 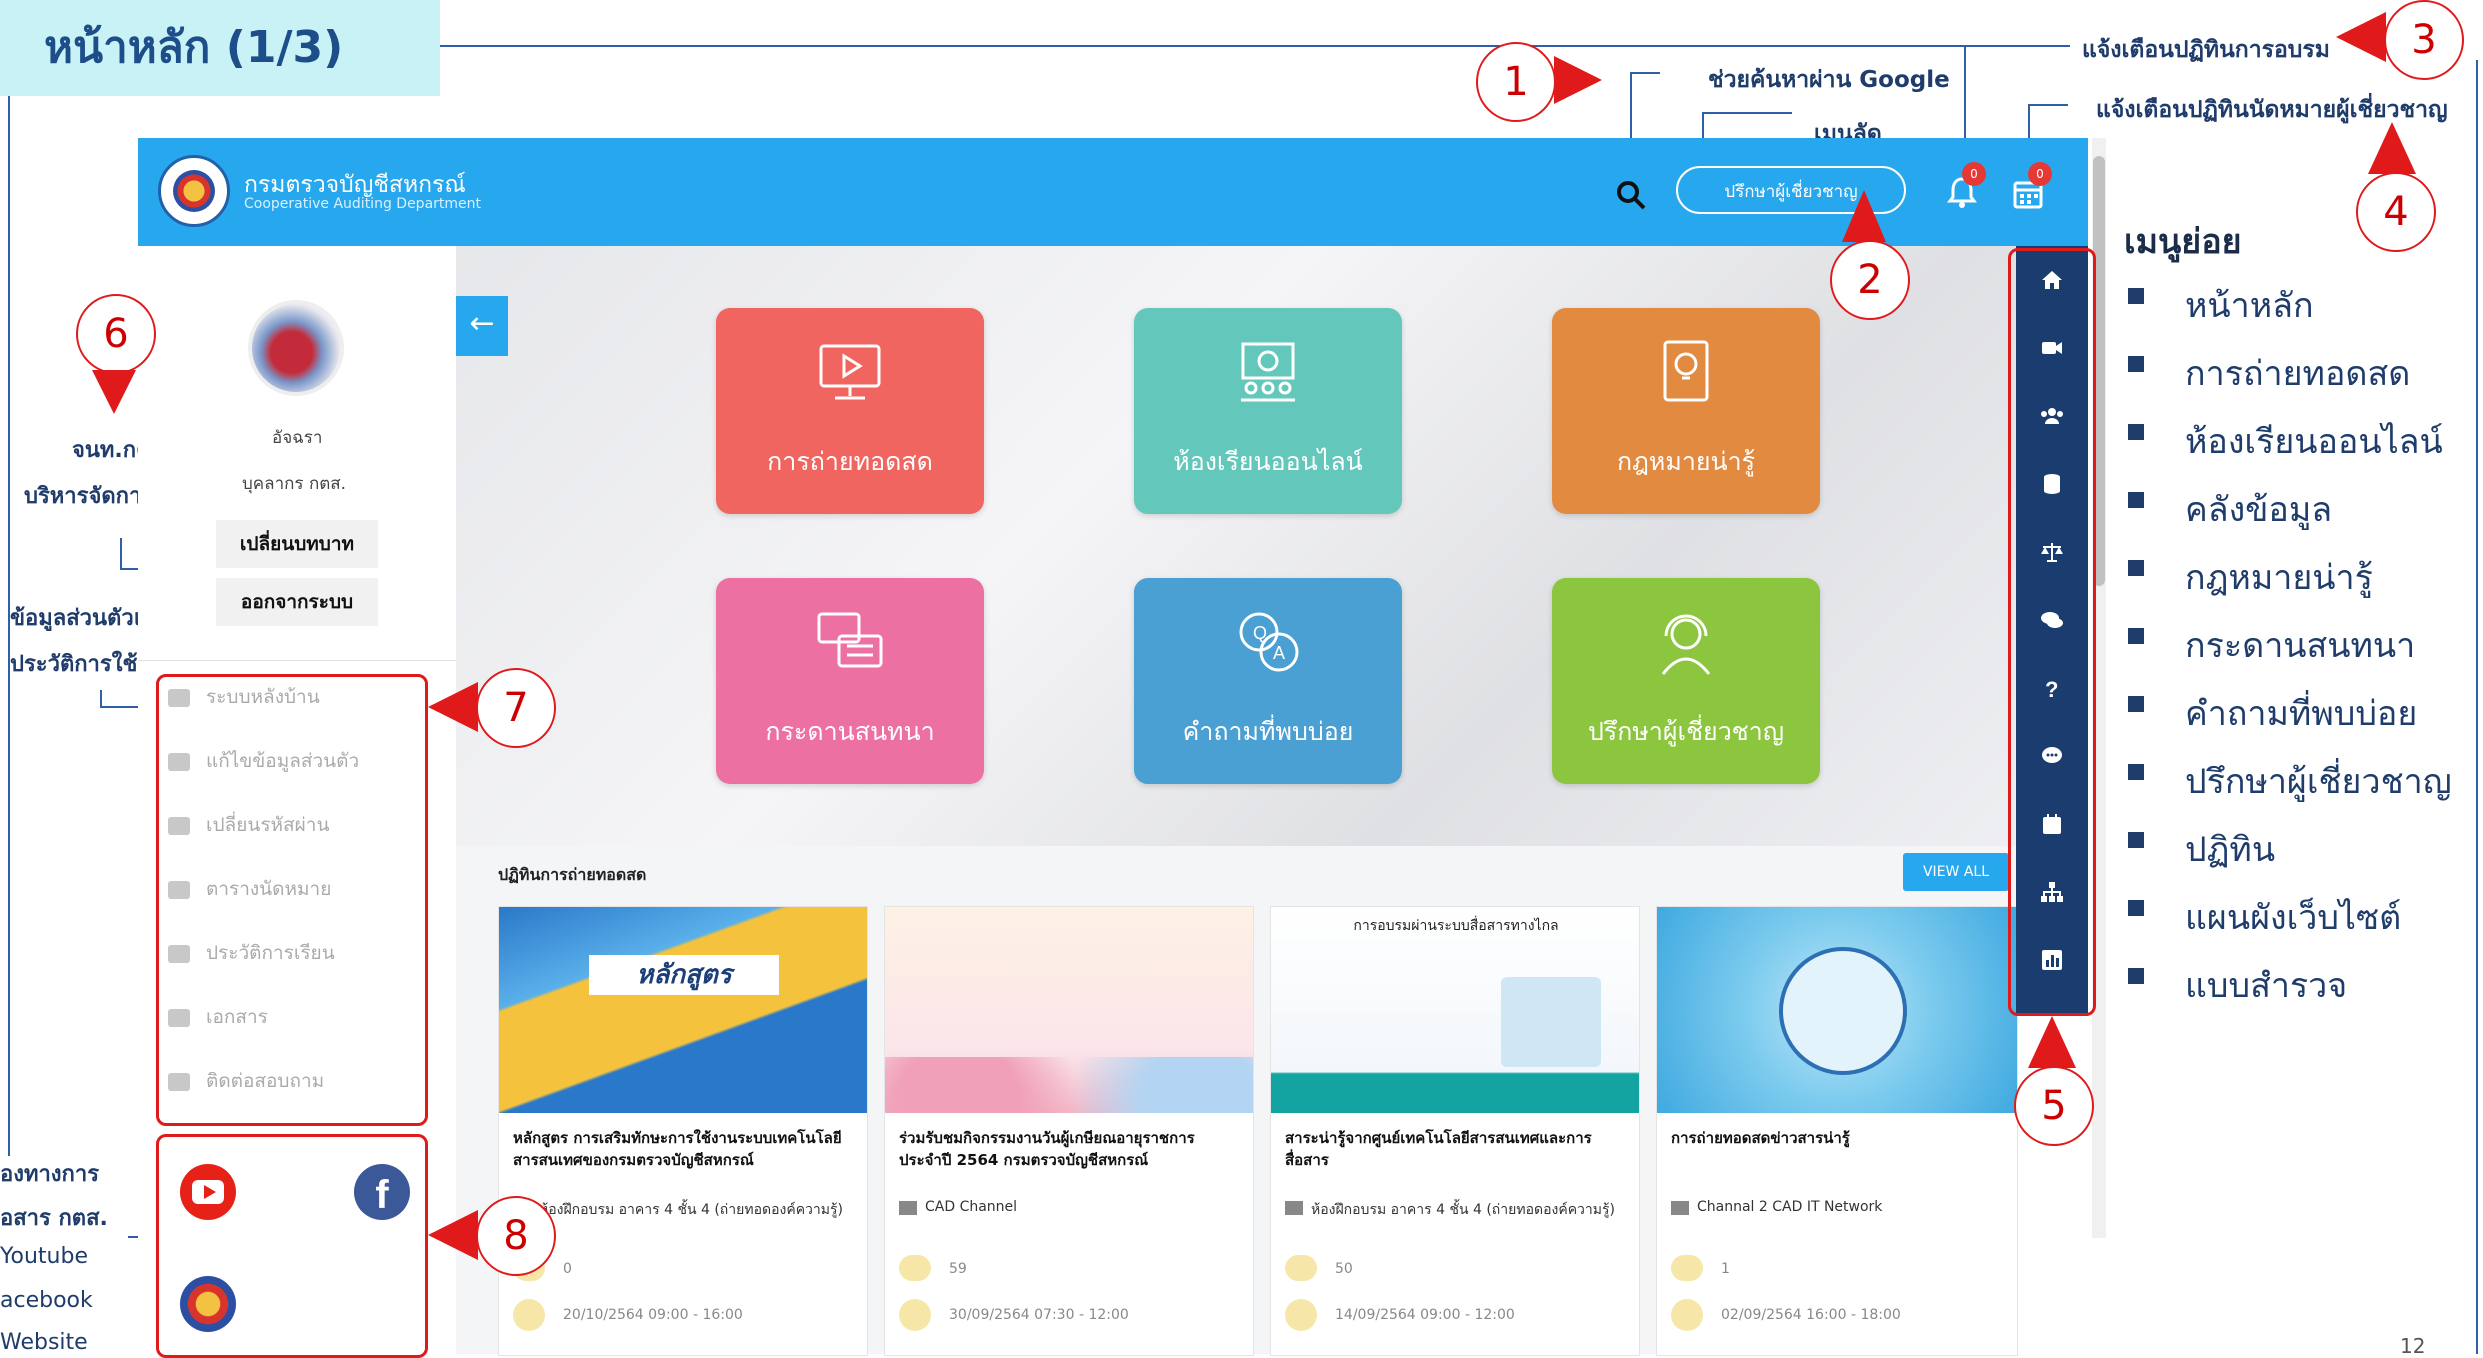 I want to click on submenu-item: ปฏิทิน, so click(x=2230, y=850).